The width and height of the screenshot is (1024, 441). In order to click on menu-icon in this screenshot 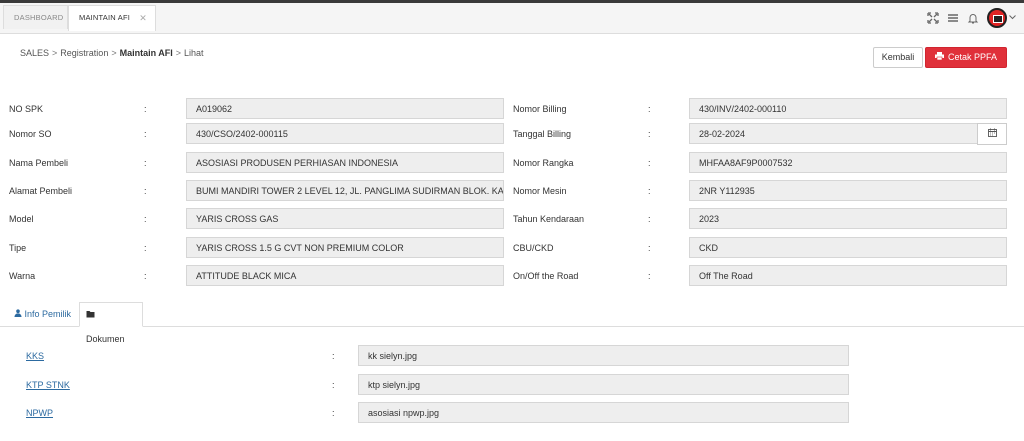, I will do `click(953, 18)`.